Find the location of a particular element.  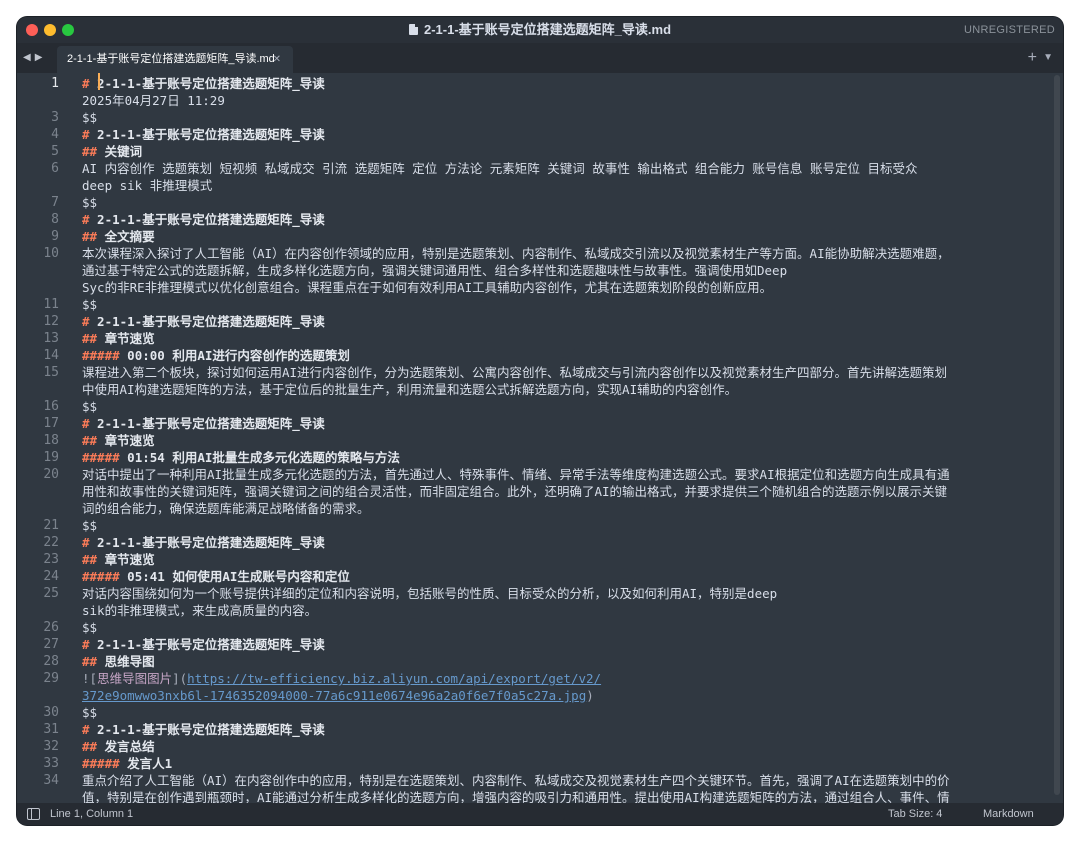

text-cursor is located at coordinates (99, 81).